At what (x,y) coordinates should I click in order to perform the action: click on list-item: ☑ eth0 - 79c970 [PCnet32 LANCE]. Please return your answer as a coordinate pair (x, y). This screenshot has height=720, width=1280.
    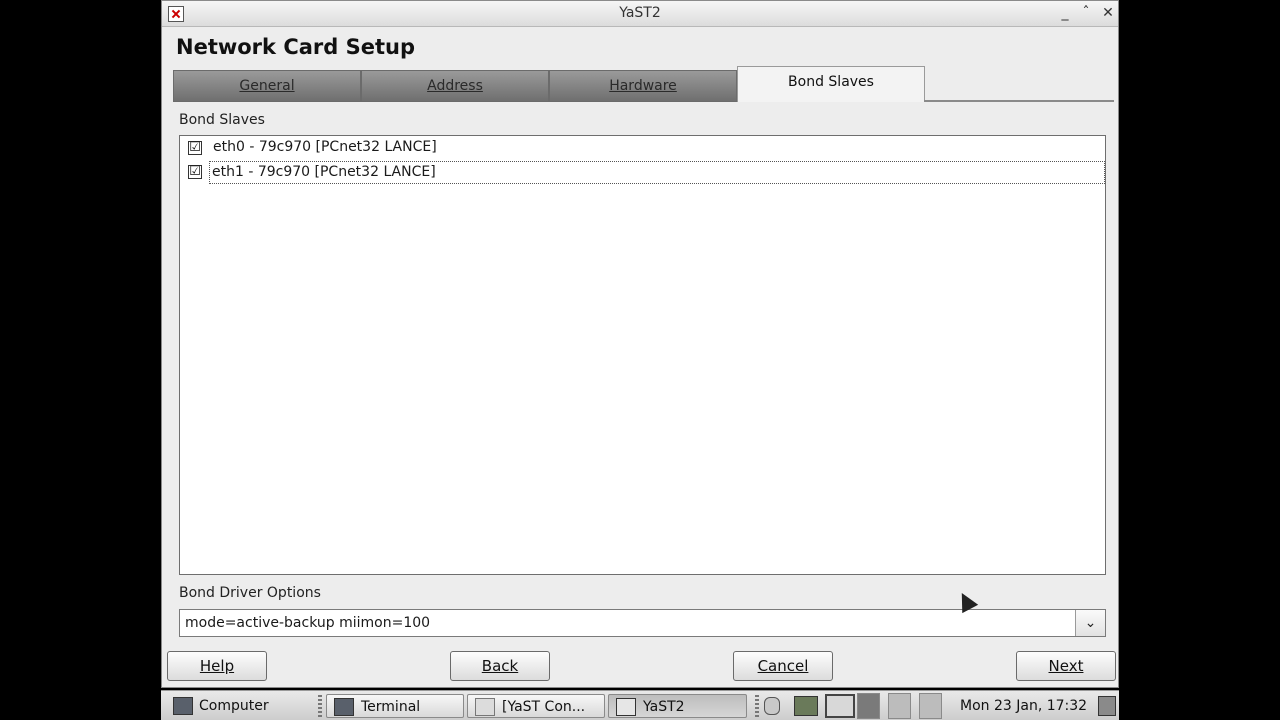
    Looking at the image, I should click on (642, 148).